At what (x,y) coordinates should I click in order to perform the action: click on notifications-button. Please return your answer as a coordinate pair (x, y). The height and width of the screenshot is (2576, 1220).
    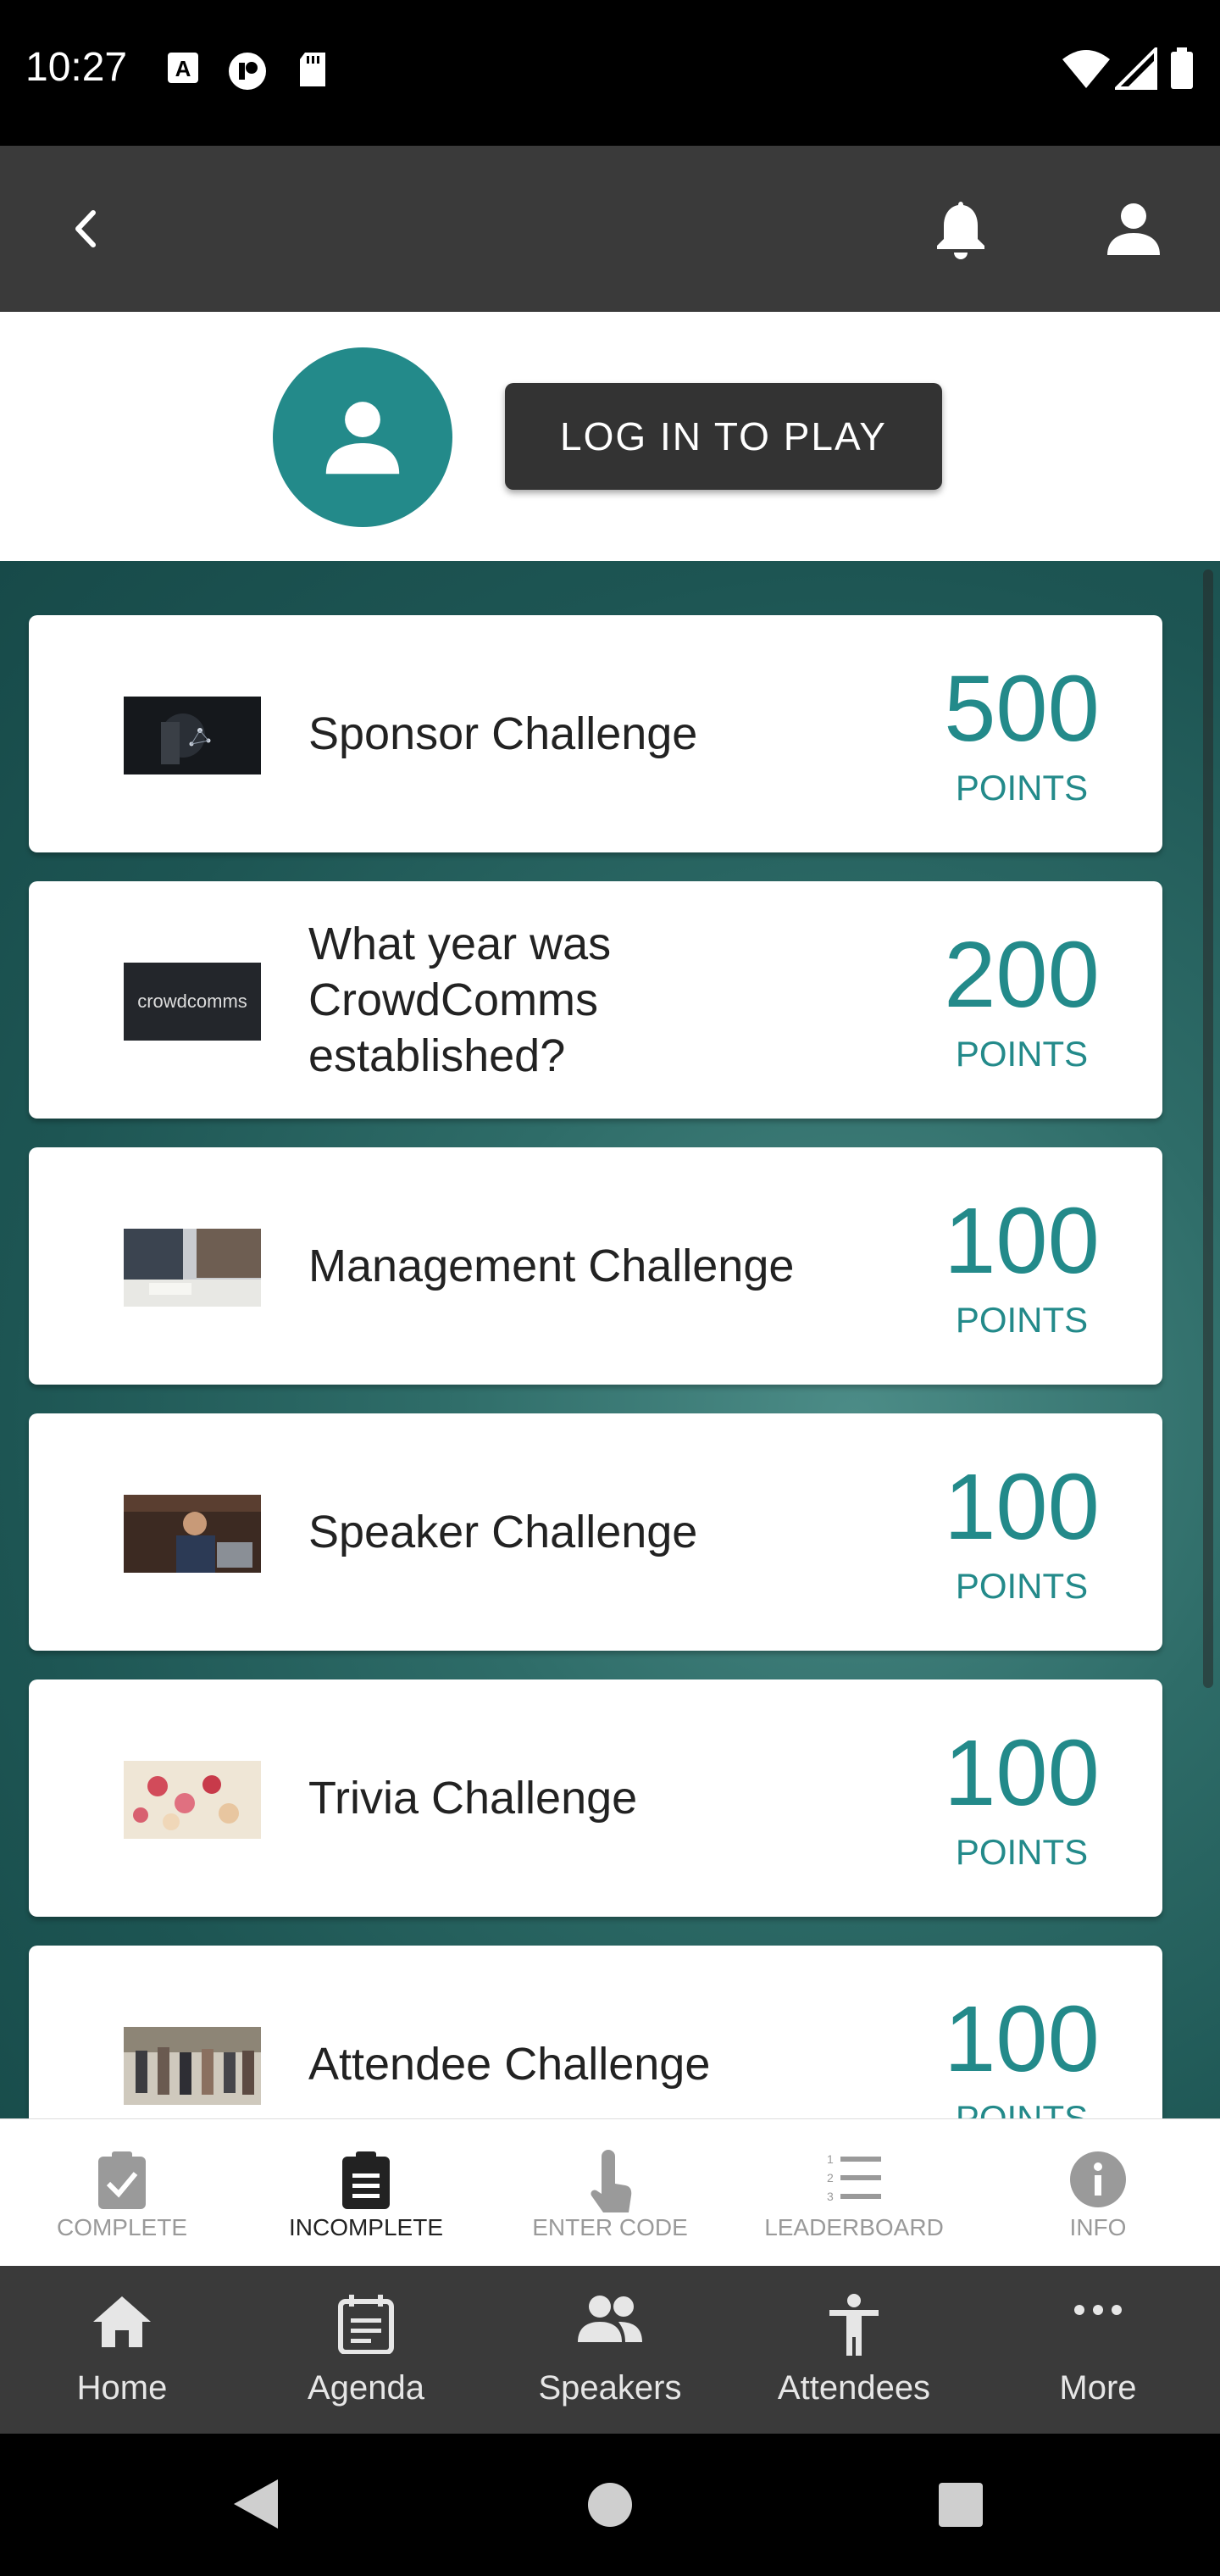
    Looking at the image, I should click on (960, 228).